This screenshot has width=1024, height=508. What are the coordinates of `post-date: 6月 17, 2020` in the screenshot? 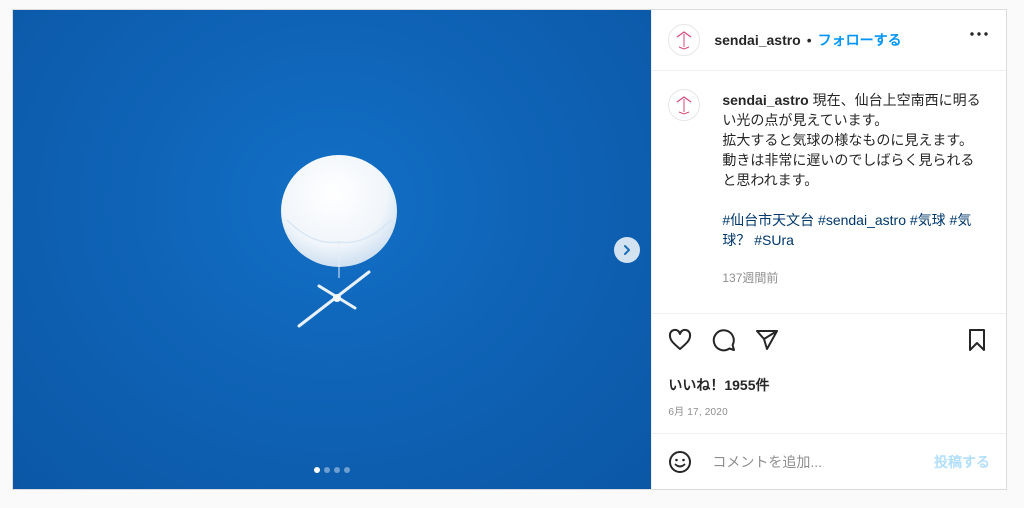 It's located at (698, 412).